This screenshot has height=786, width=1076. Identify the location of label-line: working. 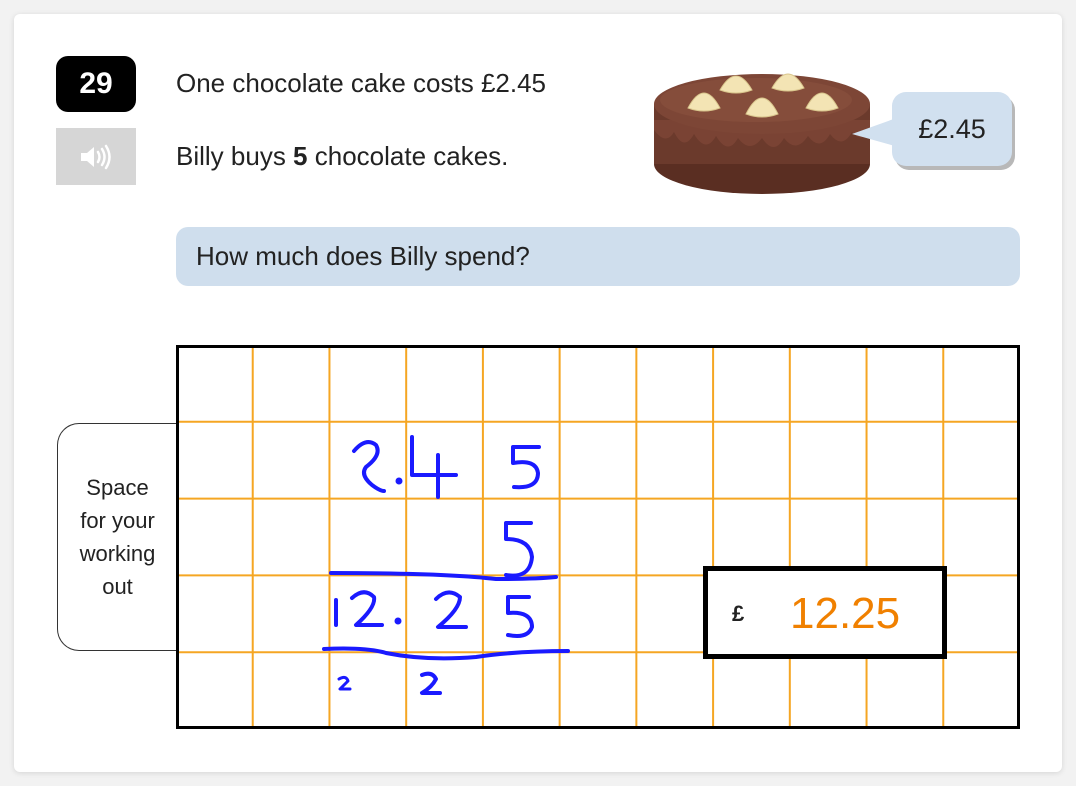
(117, 553).